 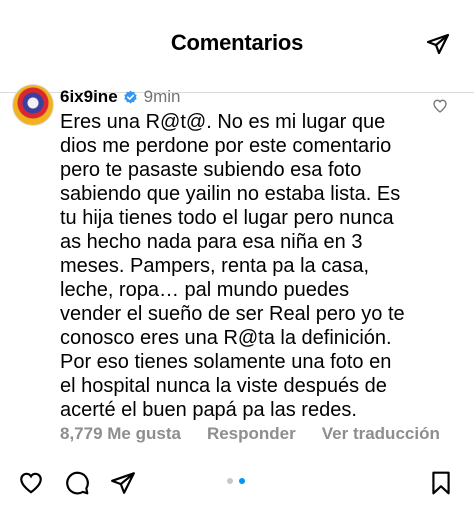 What do you see at coordinates (237, 42) in the screenshot?
I see `page-title: Comentarios` at bounding box center [237, 42].